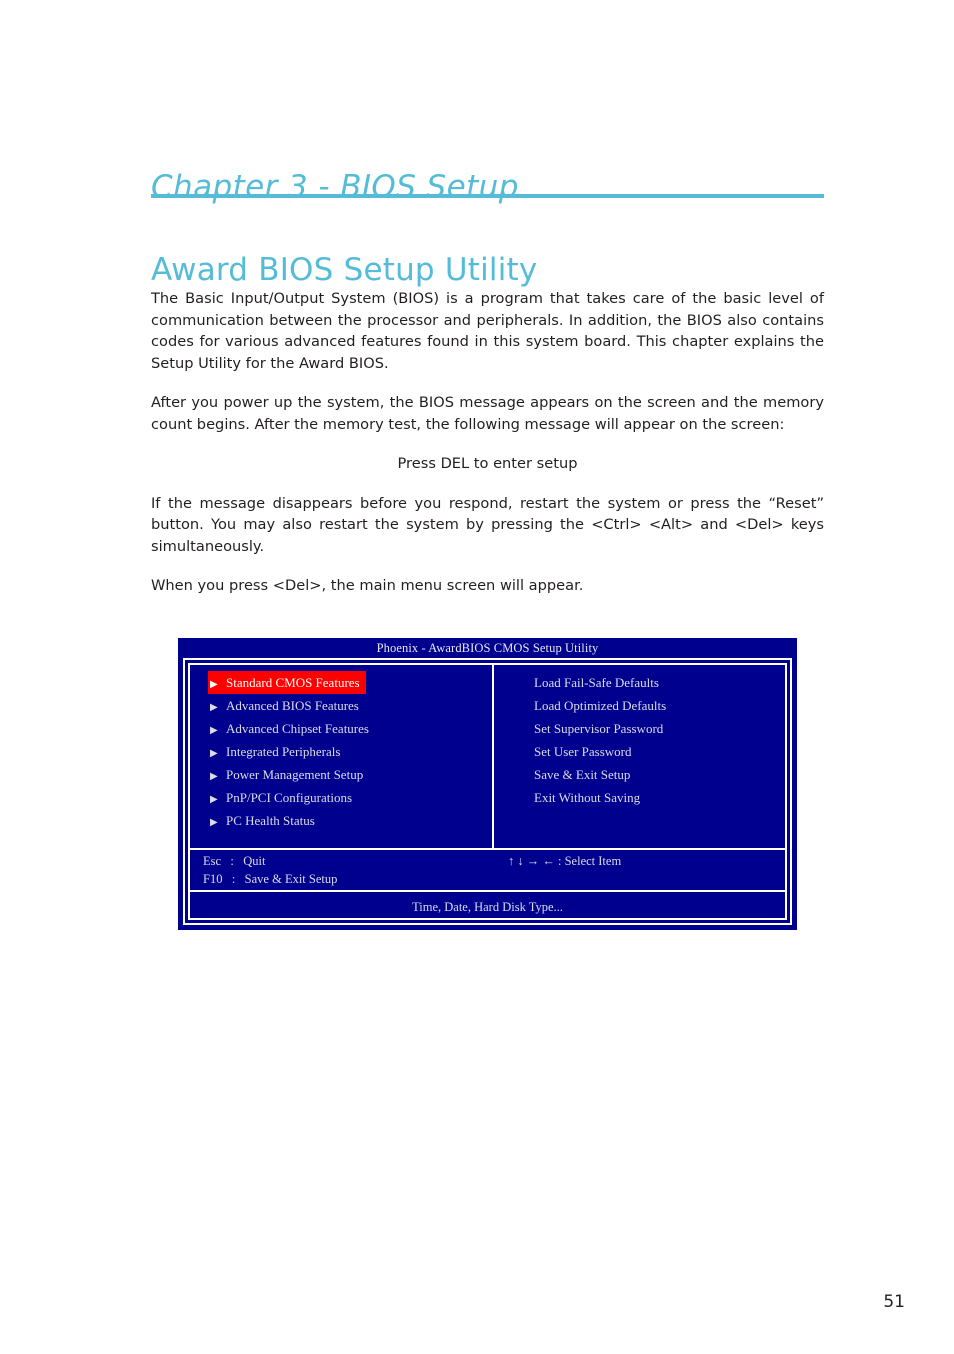  I want to click on bios-key-legend-quit-save: Esc : Quit F10 : Save & Exit Setup, so click(270, 870).